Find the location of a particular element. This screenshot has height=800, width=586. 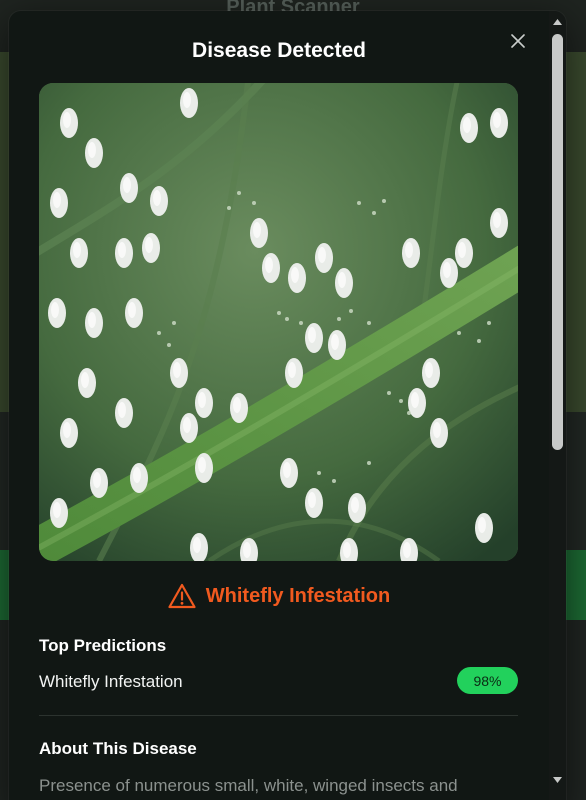

close-button is located at coordinates (518, 41).